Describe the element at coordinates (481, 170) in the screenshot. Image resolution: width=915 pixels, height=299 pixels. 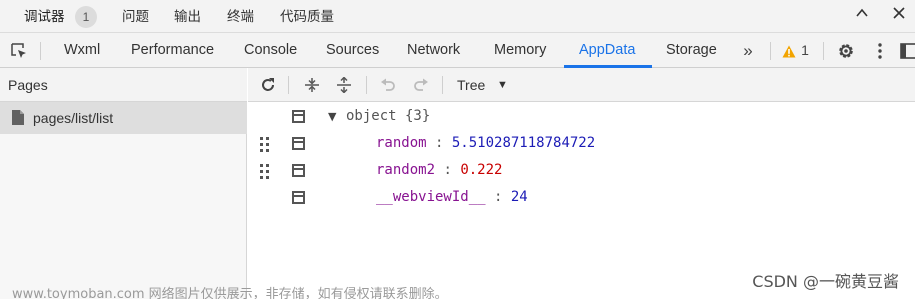
I see `tree-value: 0.222` at that location.